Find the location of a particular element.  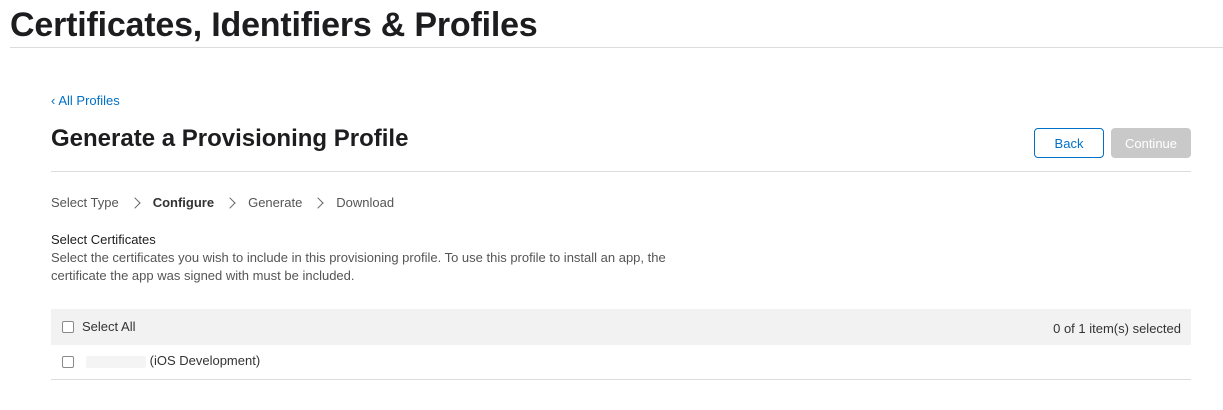

step-select-type: Select Type is located at coordinates (85, 202).